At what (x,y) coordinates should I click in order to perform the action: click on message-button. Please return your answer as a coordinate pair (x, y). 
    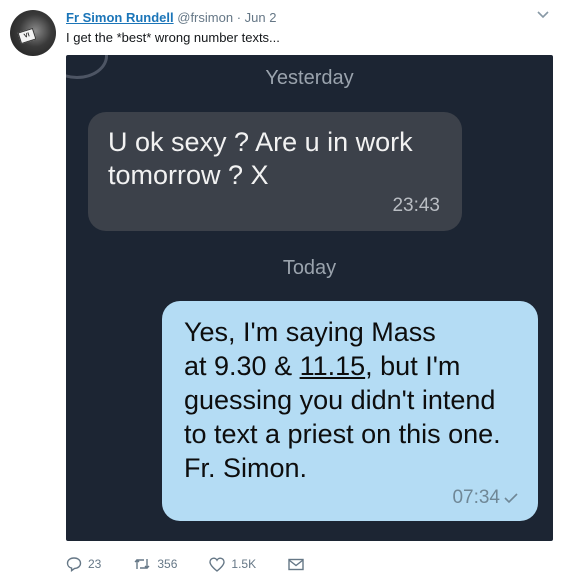
    Looking at the image, I should click on (296, 564).